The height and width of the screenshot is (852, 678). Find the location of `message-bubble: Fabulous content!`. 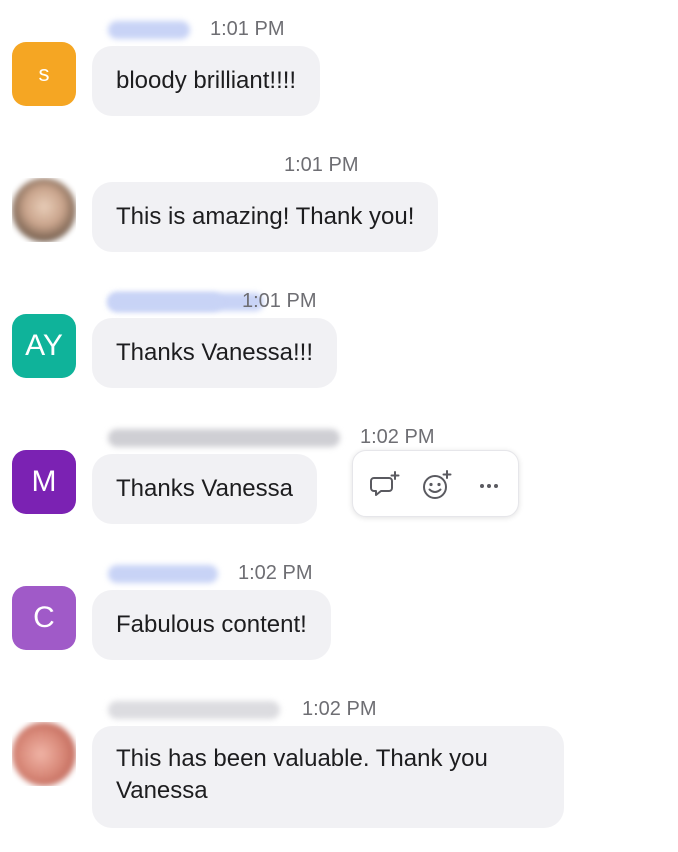

message-bubble: Fabulous content! is located at coordinates (211, 625).